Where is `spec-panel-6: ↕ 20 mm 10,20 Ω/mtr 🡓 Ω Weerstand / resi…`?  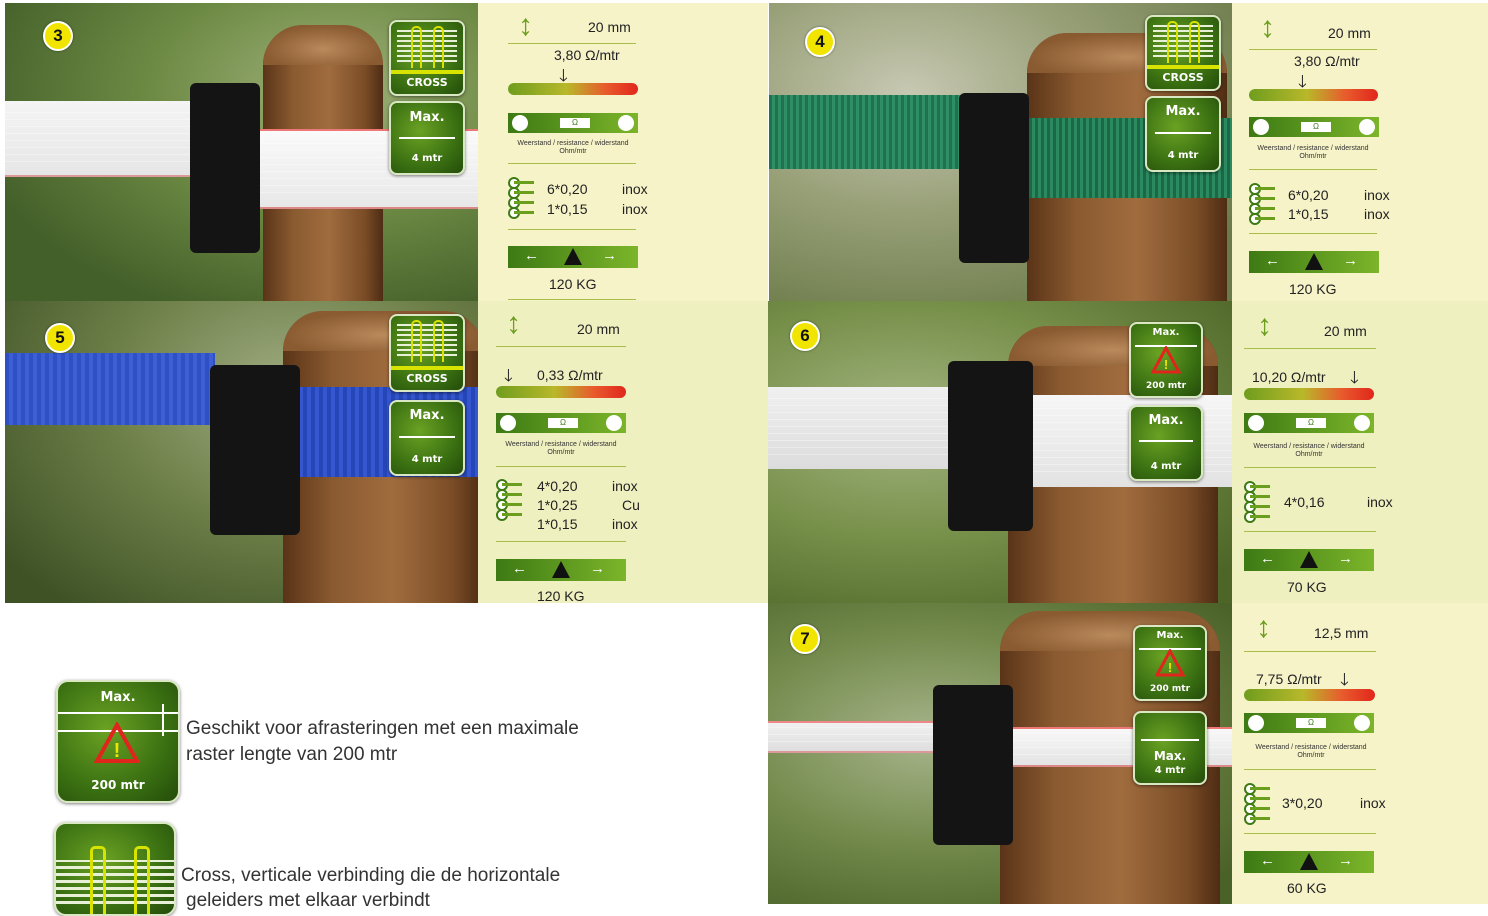 spec-panel-6: ↕ 20 mm 10,20 Ω/mtr 🡓 Ω Weerstand / resi… is located at coordinates (1360, 452).